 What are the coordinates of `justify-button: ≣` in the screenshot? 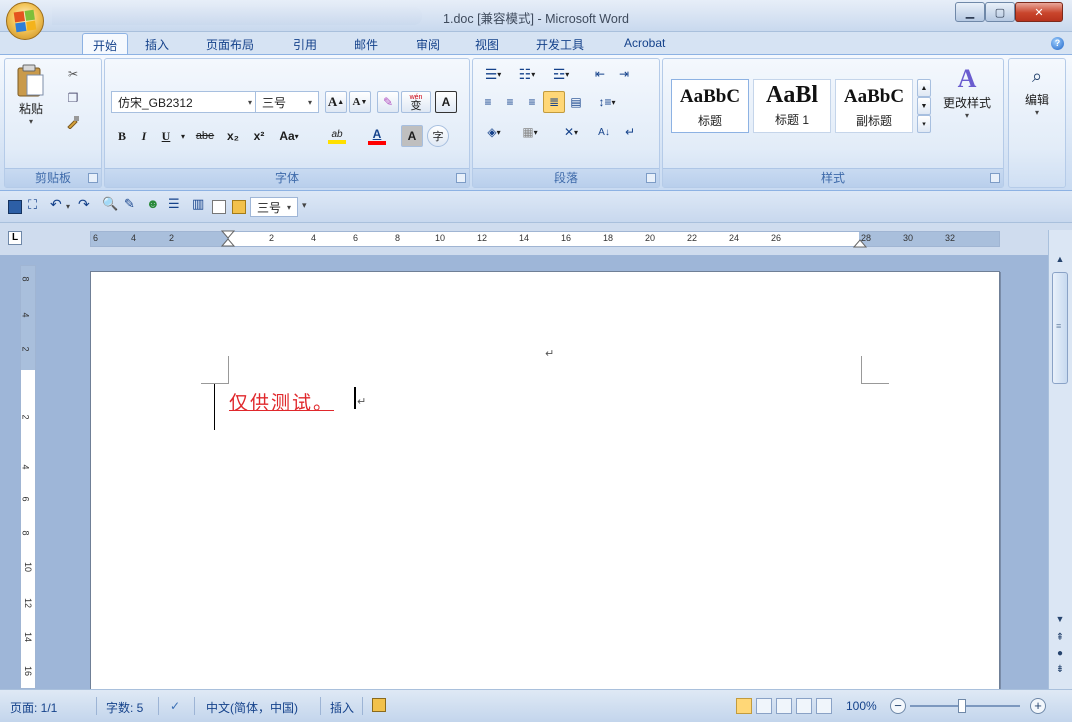 It's located at (554, 102).